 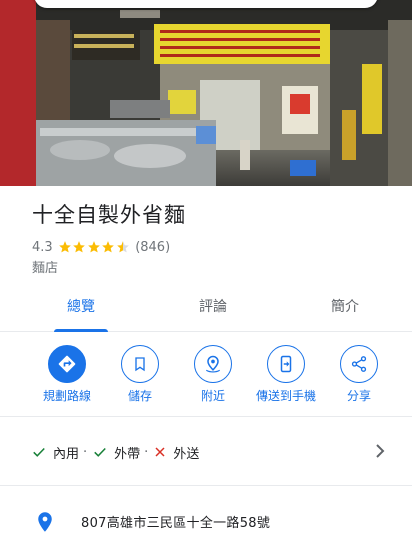 I want to click on send-to-phone-button: 傳送到手機, so click(x=286, y=374).